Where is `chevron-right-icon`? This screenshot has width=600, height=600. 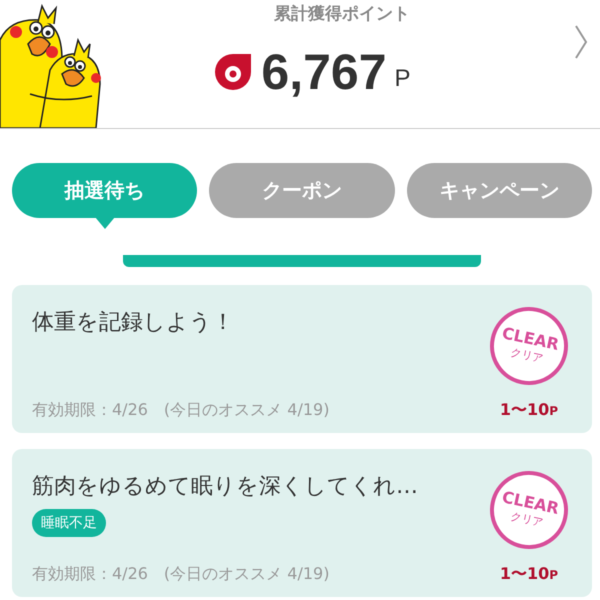 chevron-right-icon is located at coordinates (581, 42).